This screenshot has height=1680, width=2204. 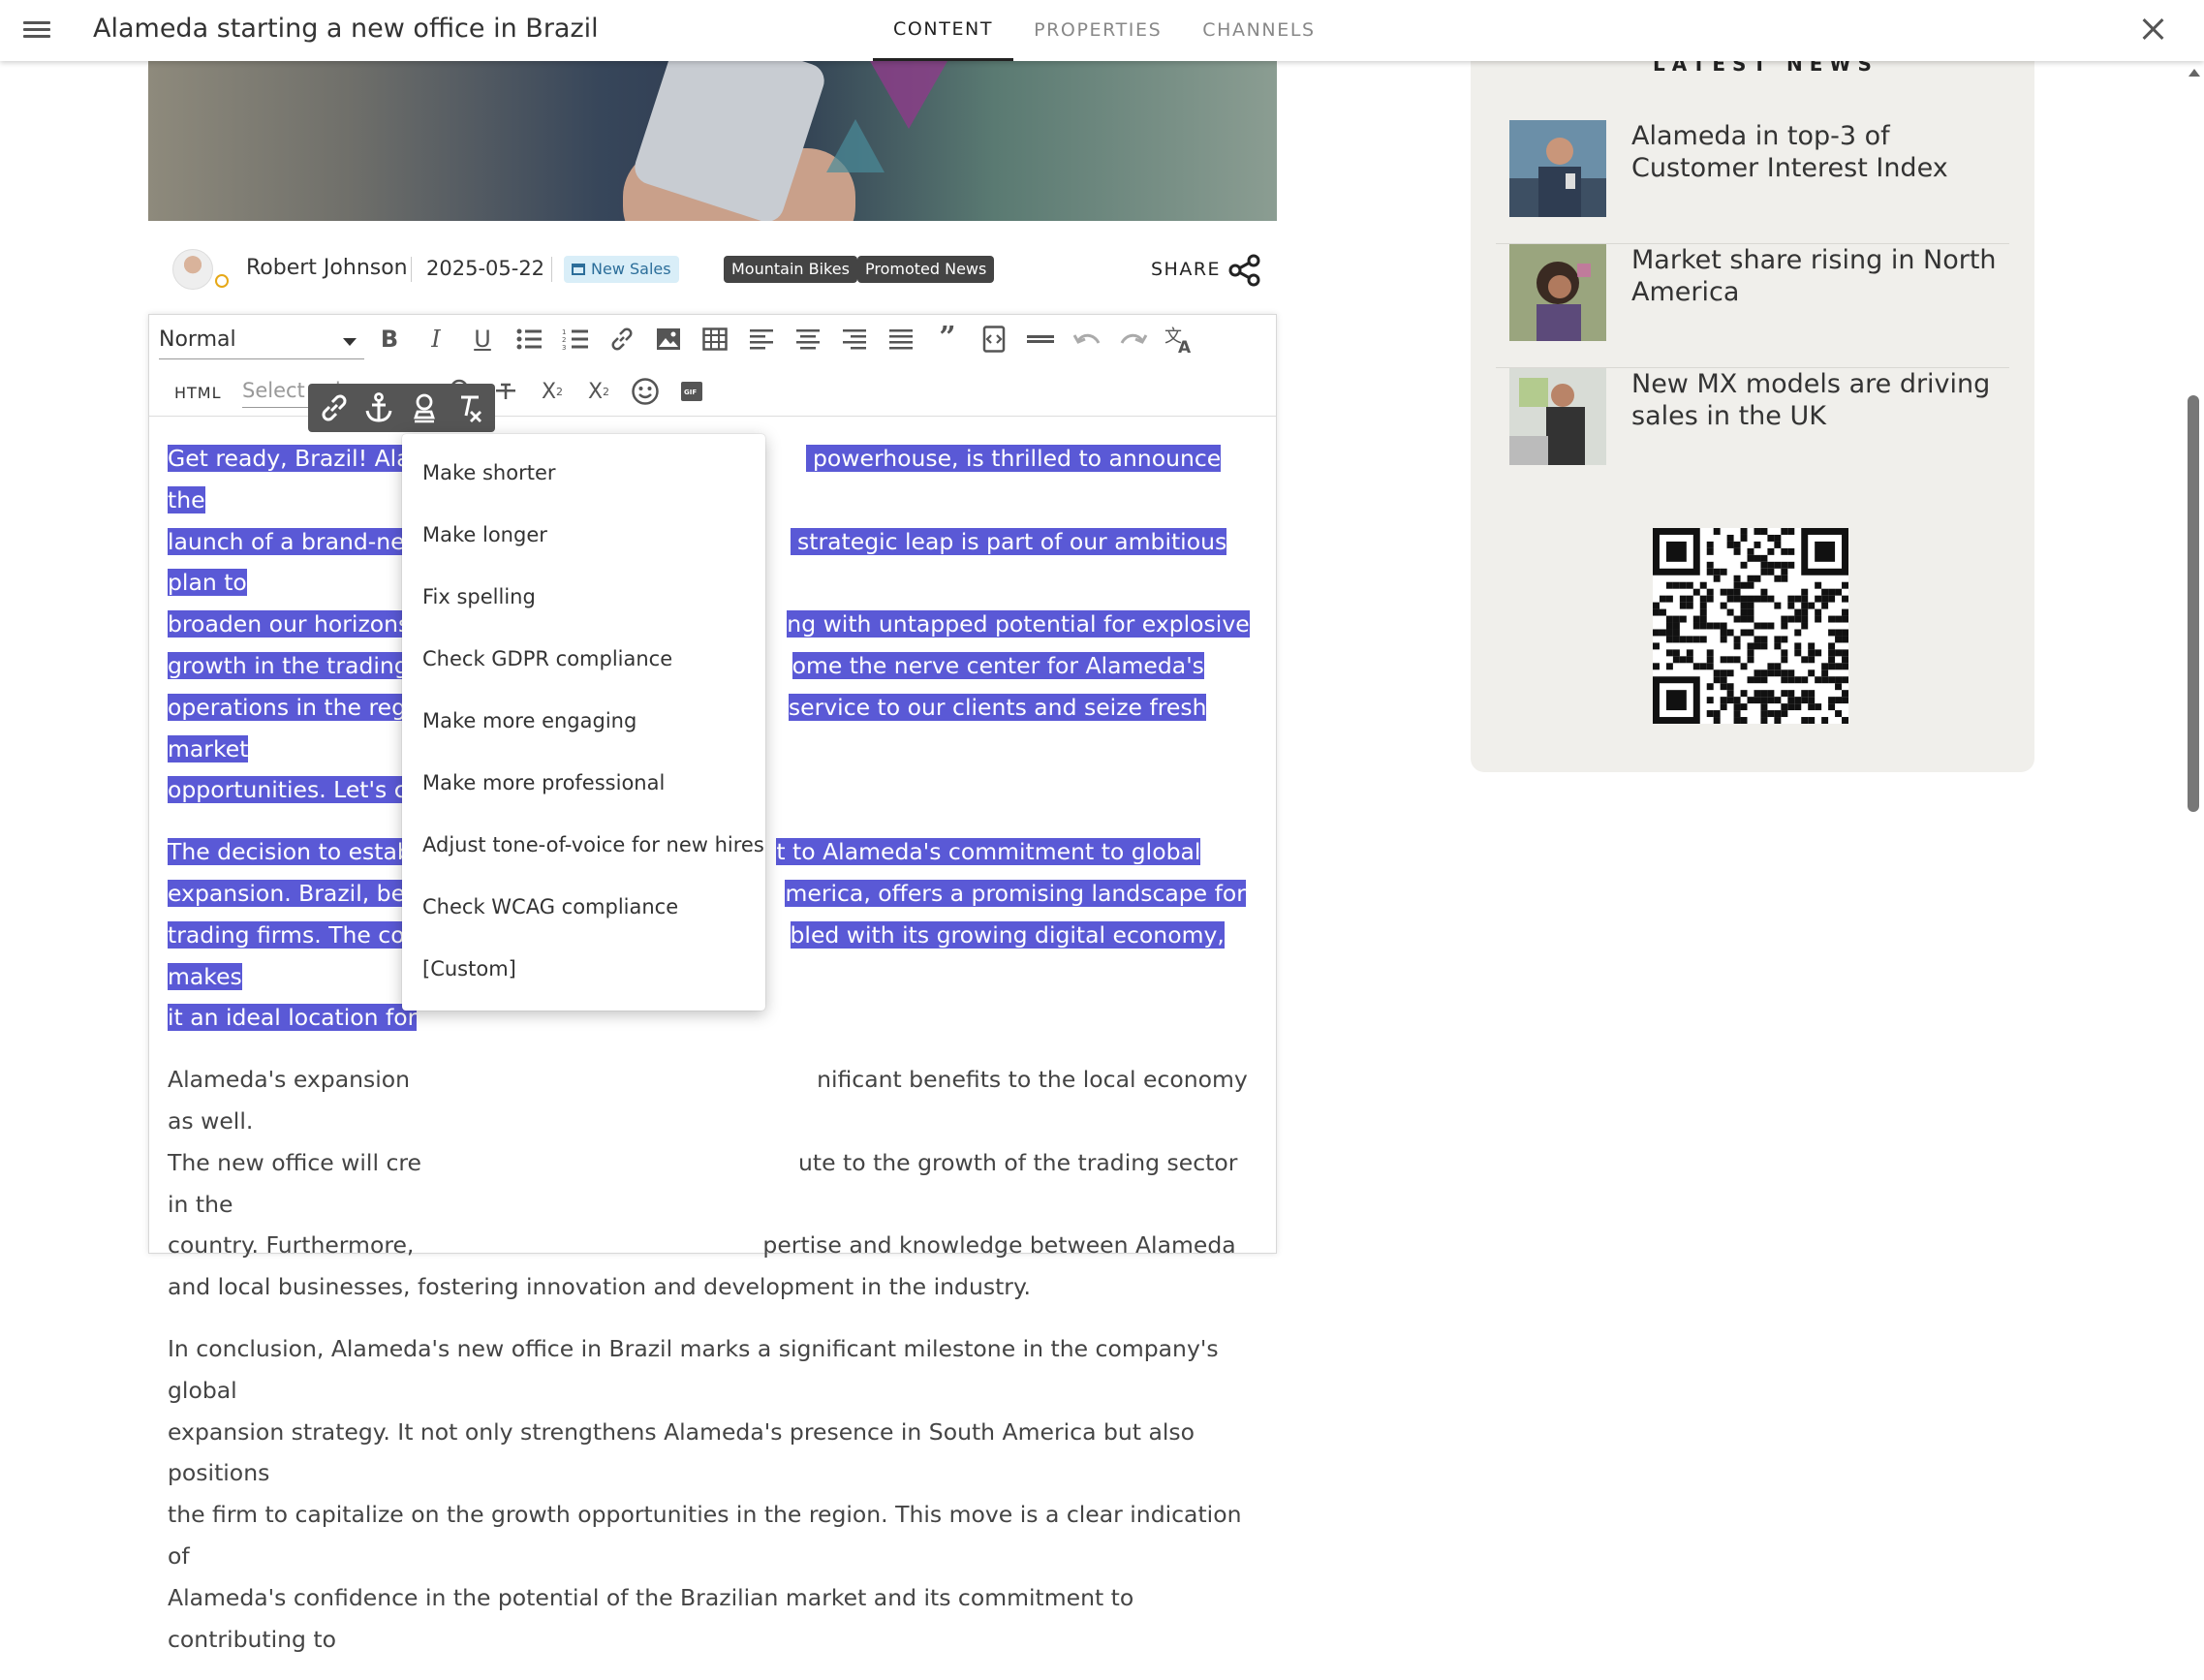 What do you see at coordinates (297, 707) in the screenshot?
I see `text-segment: operations in the regio` at bounding box center [297, 707].